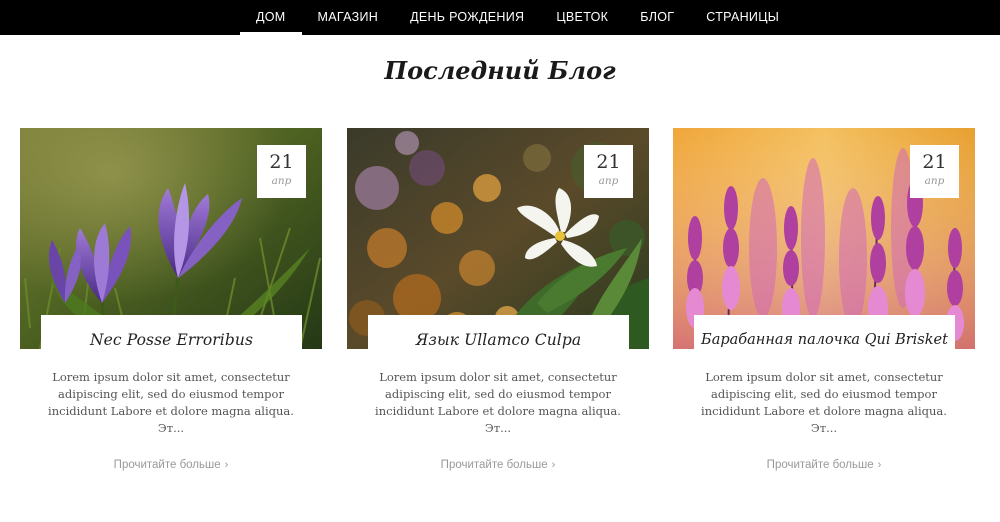  I want to click on title-box: Барабанная палочка Qui Brisket, so click(824, 335).